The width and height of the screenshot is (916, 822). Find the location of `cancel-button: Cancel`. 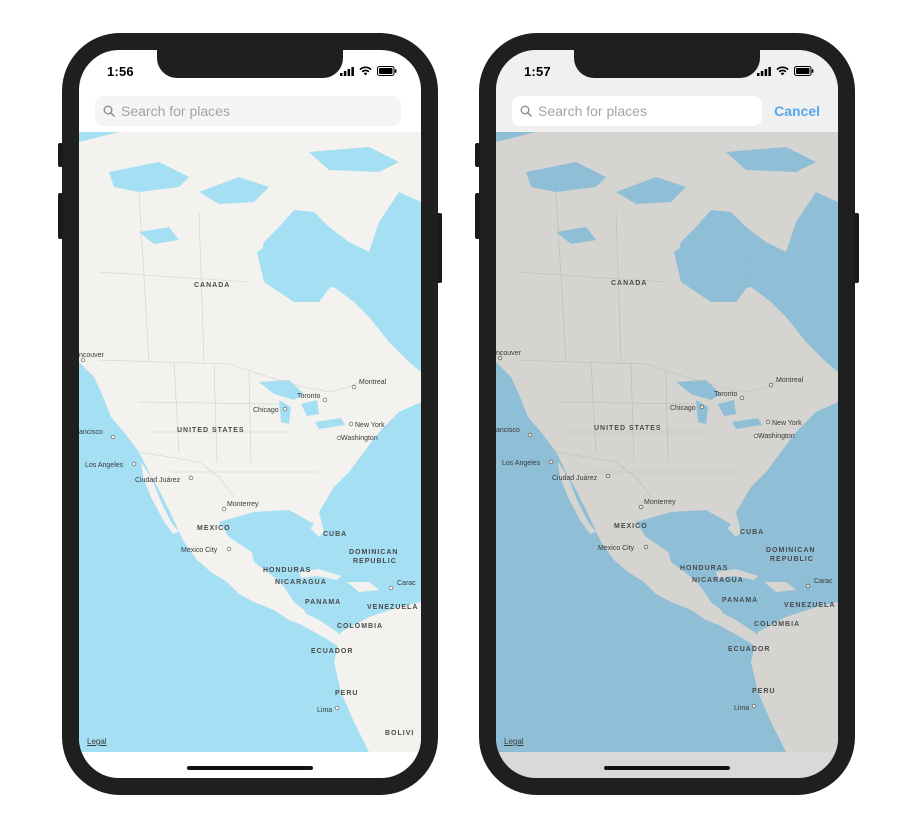

cancel-button: Cancel is located at coordinates (797, 111).